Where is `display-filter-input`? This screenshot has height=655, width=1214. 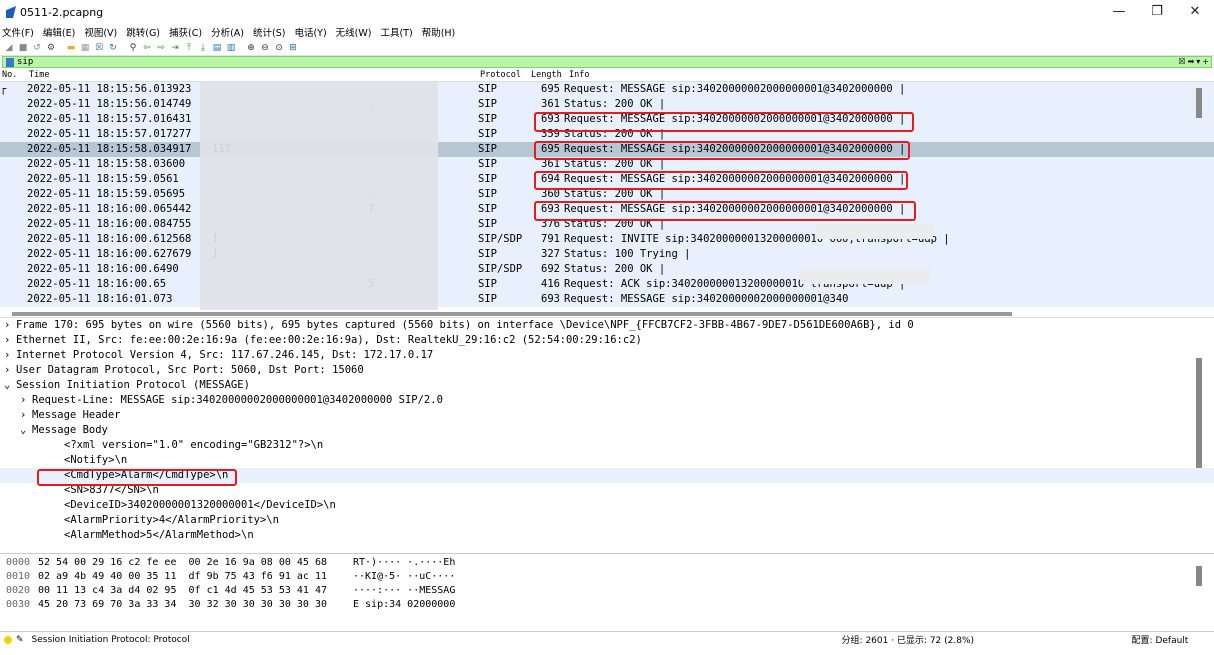
display-filter-input is located at coordinates (614, 62).